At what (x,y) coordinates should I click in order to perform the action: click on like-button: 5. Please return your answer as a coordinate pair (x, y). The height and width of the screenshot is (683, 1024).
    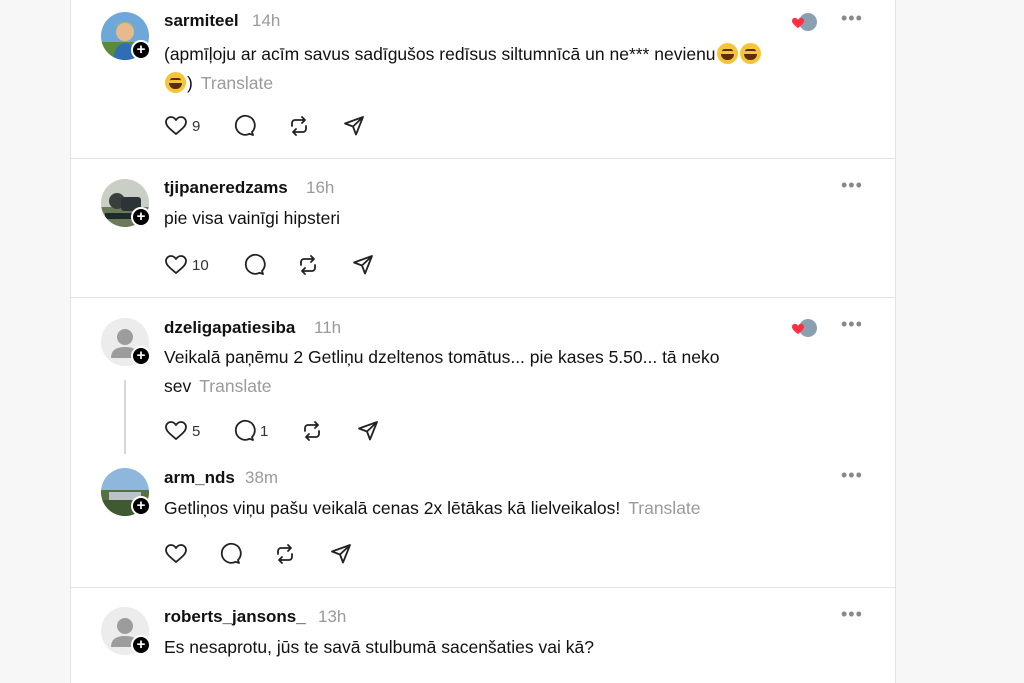
    Looking at the image, I should click on (182, 431).